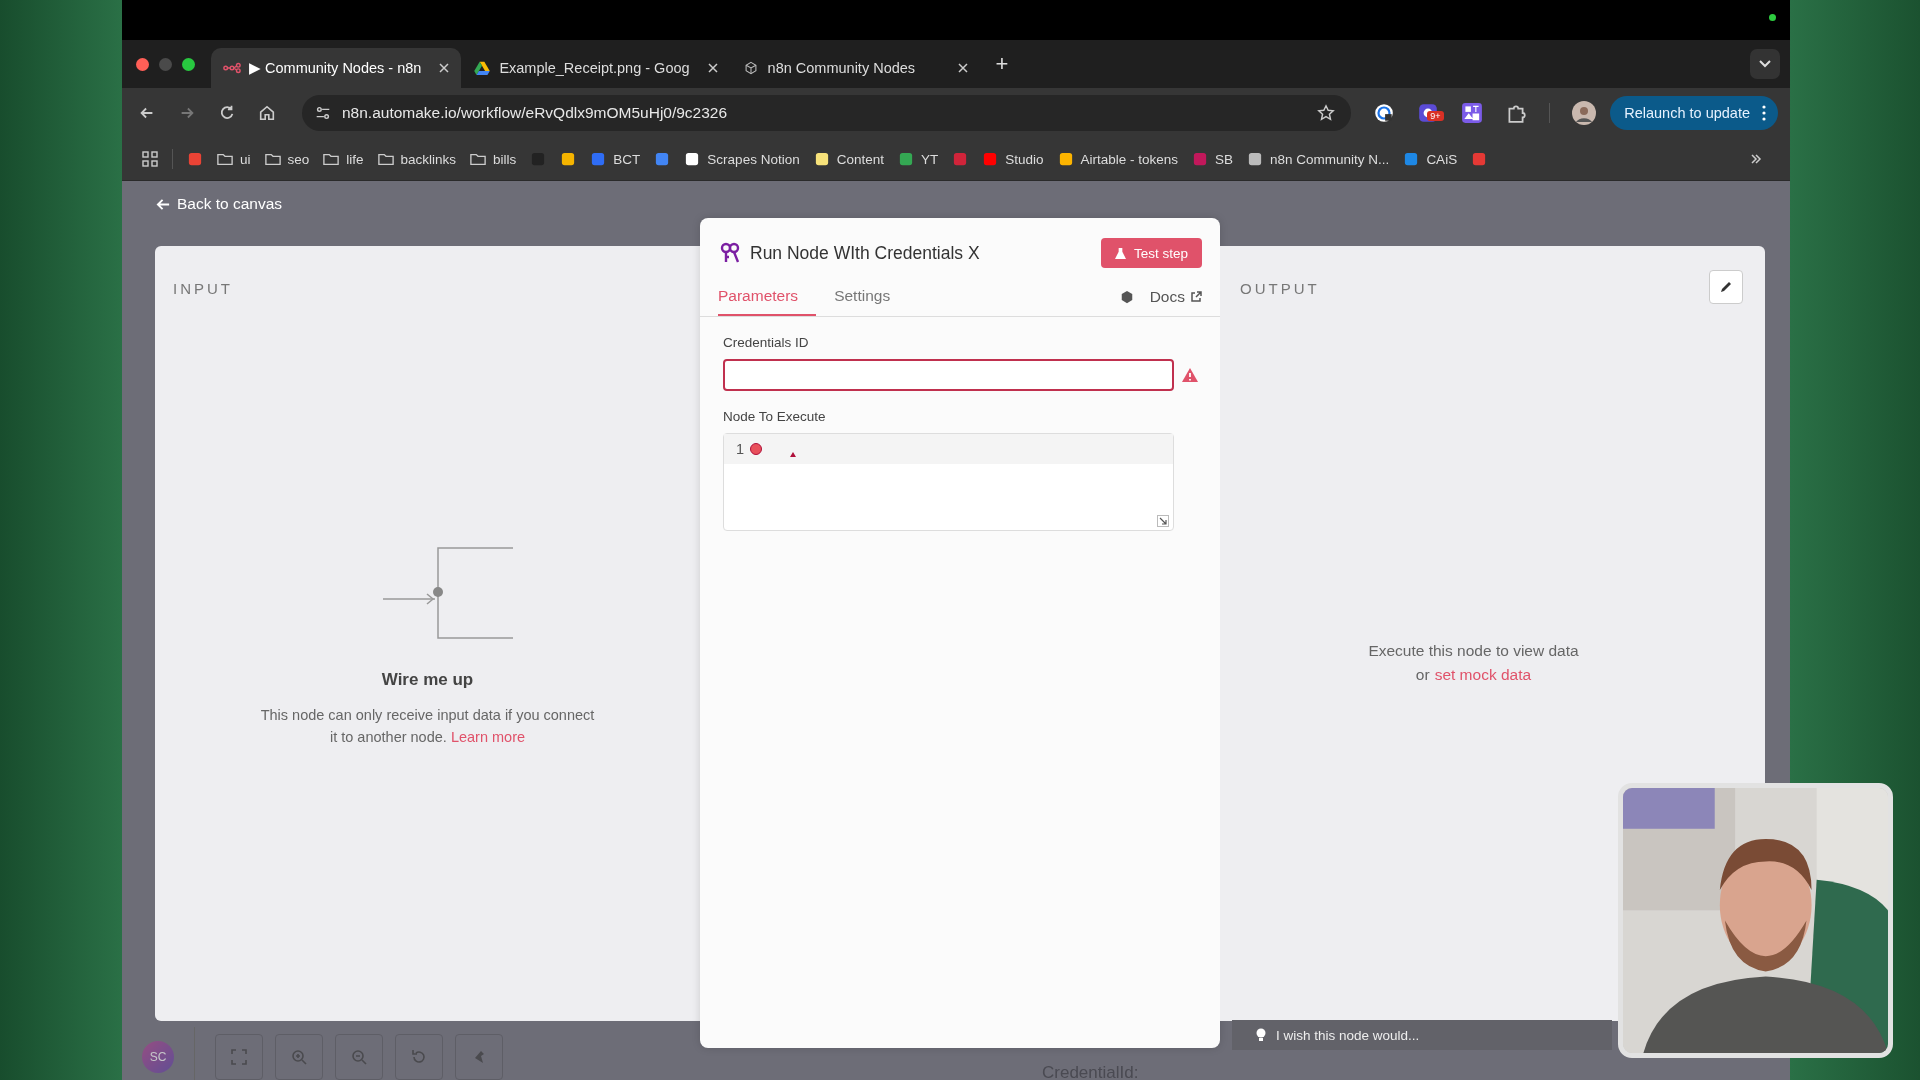 The height and width of the screenshot is (1080, 1920). Describe the element at coordinates (1694, 113) in the screenshot. I see `relaunch-button: Relaunch to update` at that location.